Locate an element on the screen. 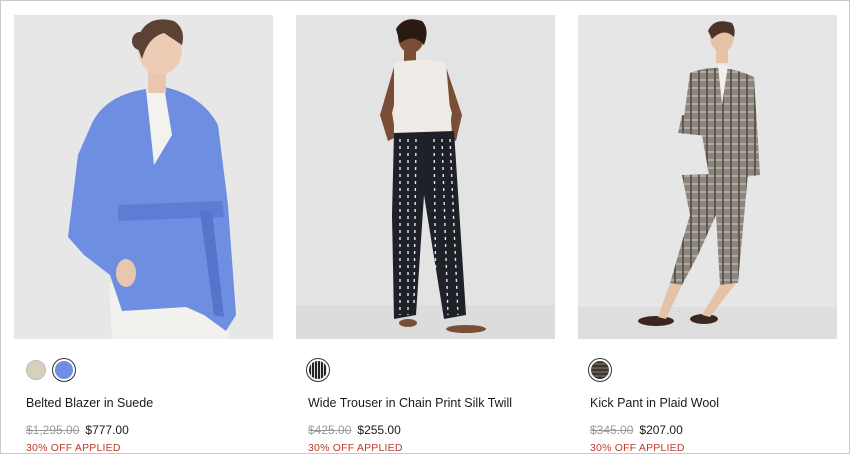  swatch-cream-icon is located at coordinates (36, 370).